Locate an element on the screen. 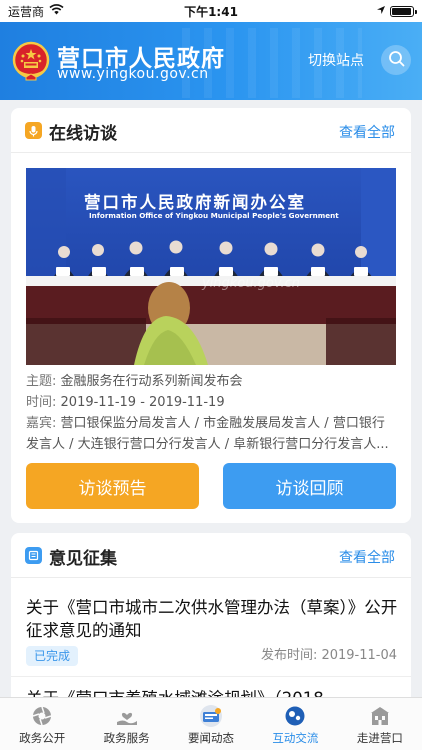 The width and height of the screenshot is (422, 750). bottom-tab-bar: 政务公开 政务服务 要闻动态 互动交流 走进营口 is located at coordinates (211, 723).